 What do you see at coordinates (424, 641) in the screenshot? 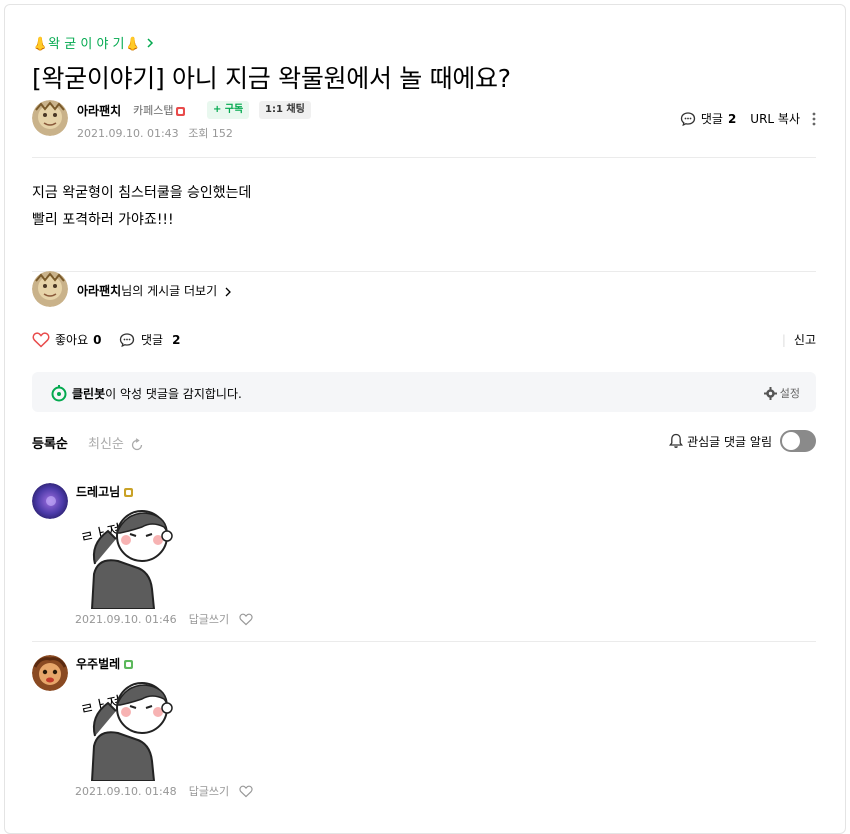
I see `comment-divider` at bounding box center [424, 641].